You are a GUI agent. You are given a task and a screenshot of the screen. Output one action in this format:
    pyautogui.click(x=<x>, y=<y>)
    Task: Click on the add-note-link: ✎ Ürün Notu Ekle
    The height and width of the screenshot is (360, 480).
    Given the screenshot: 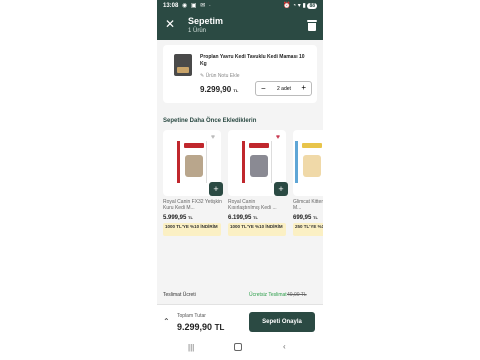 What is the action you would take?
    pyautogui.click(x=220, y=76)
    